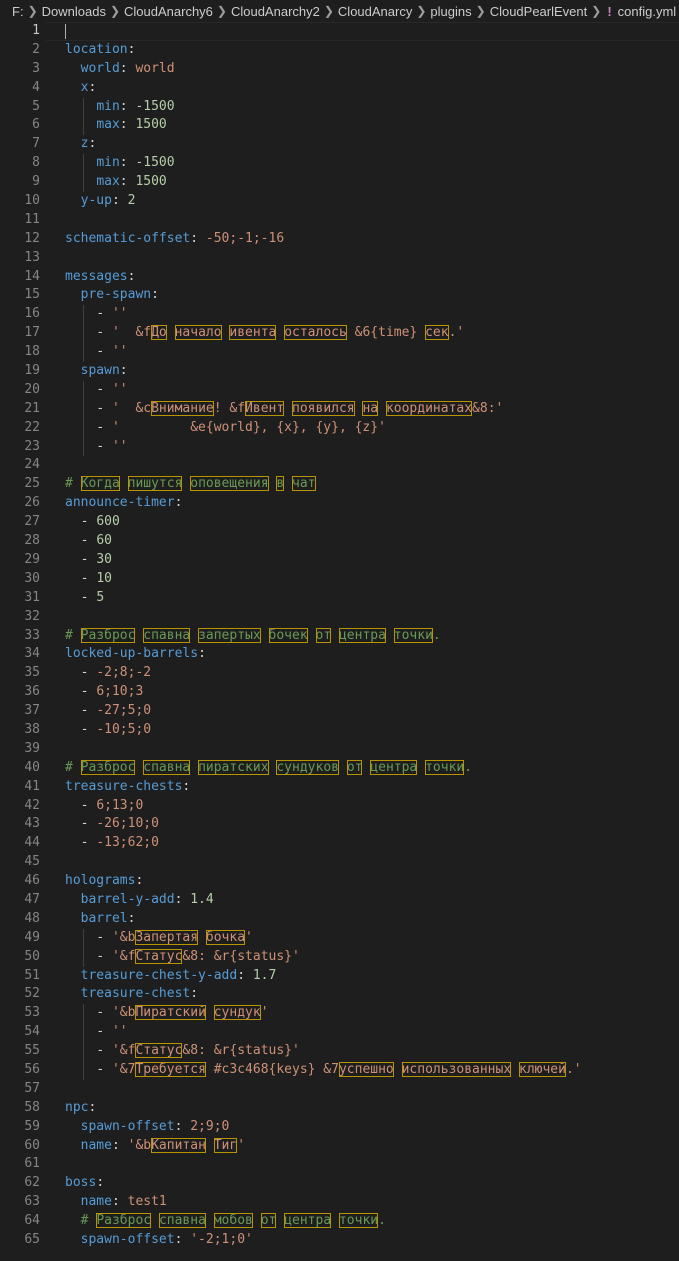 The height and width of the screenshot is (1261, 679). What do you see at coordinates (339, 447) in the screenshot?
I see `code-line: 23 - ''` at bounding box center [339, 447].